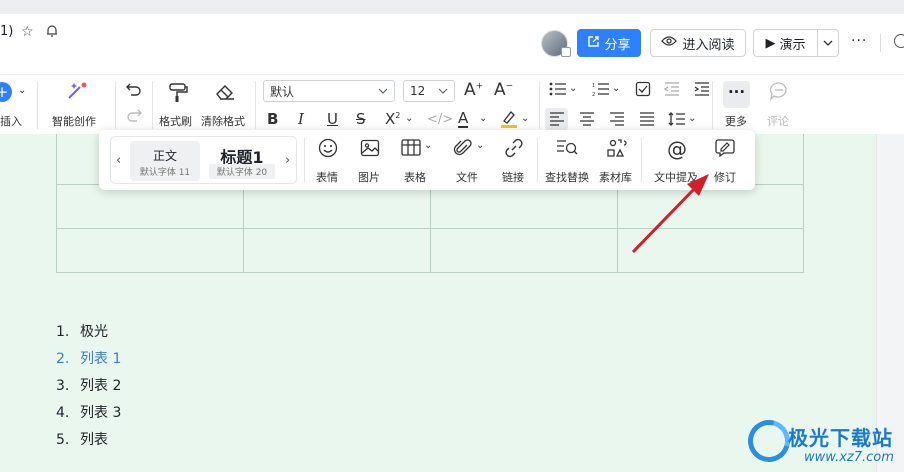 The width and height of the screenshot is (904, 472). What do you see at coordinates (566, 52) in the screenshot?
I see `avatar-badge-icon` at bounding box center [566, 52].